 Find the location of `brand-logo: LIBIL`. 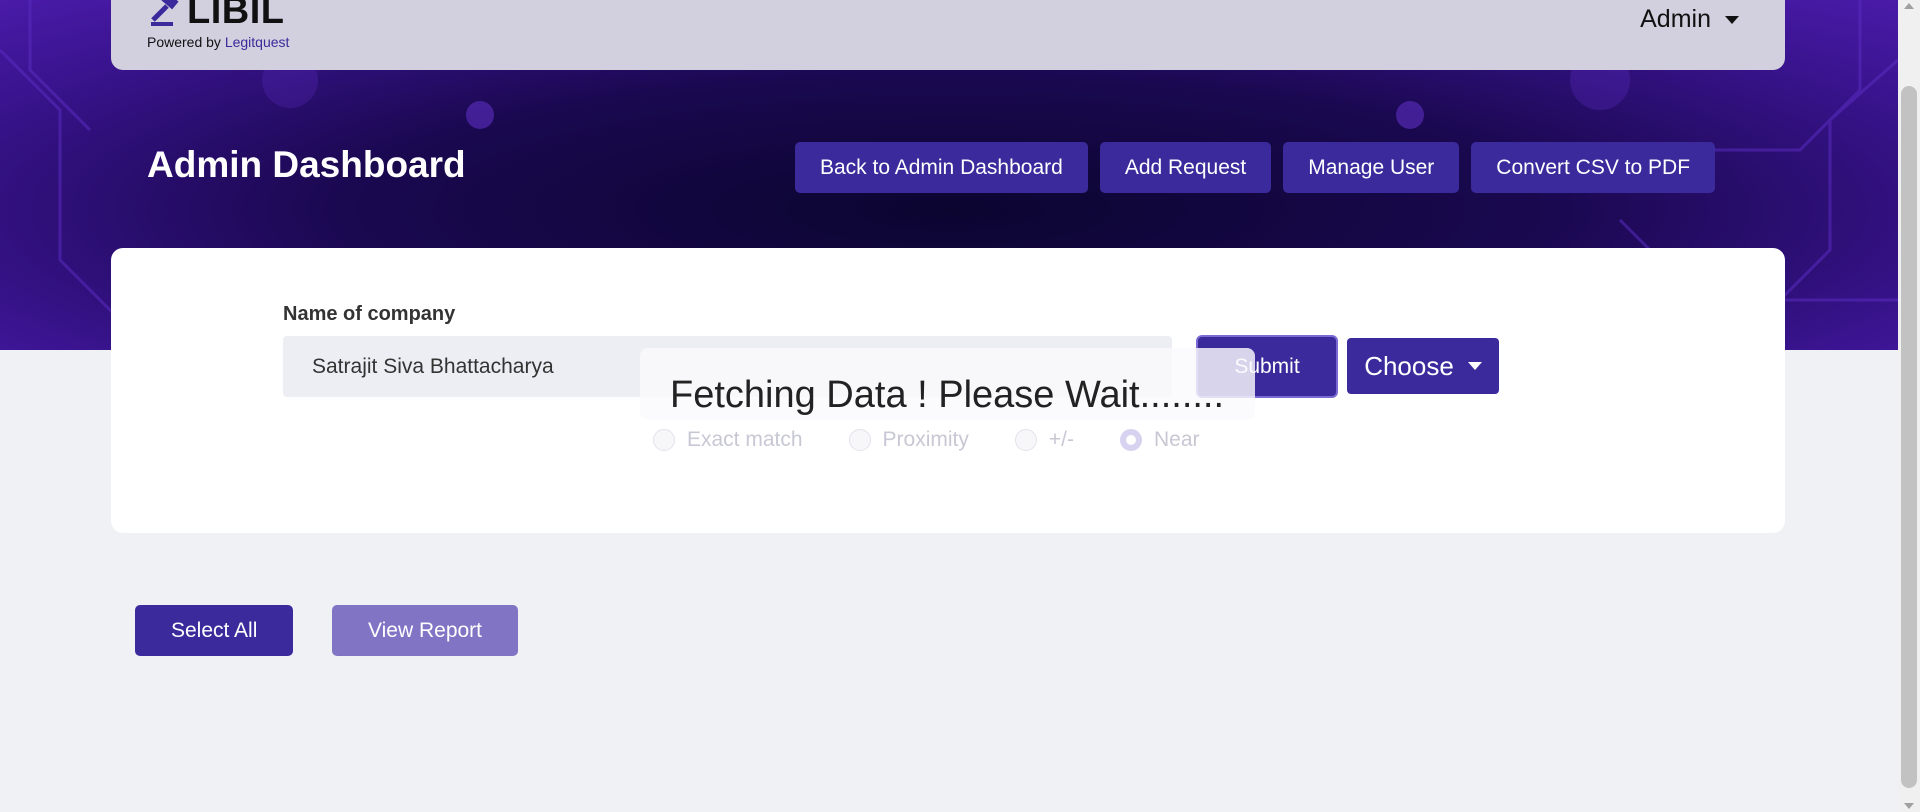

brand-logo: LIBIL is located at coordinates (216, 16).